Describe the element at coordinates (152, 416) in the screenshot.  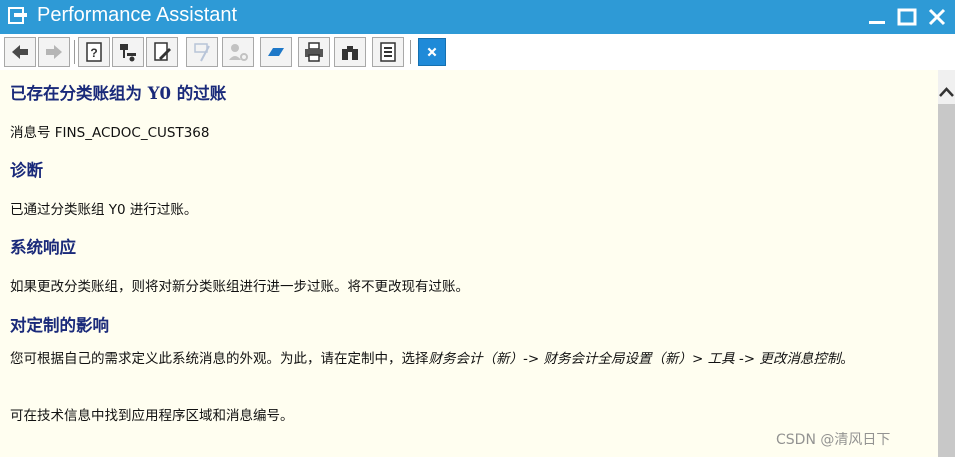
I see `technical-info-text: 可在技术信息中找到应用程序区域和消息编号。` at that location.